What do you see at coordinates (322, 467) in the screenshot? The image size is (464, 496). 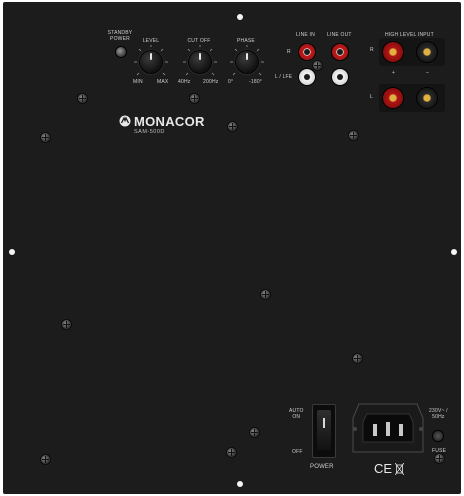 I see `power-label: POWER` at bounding box center [322, 467].